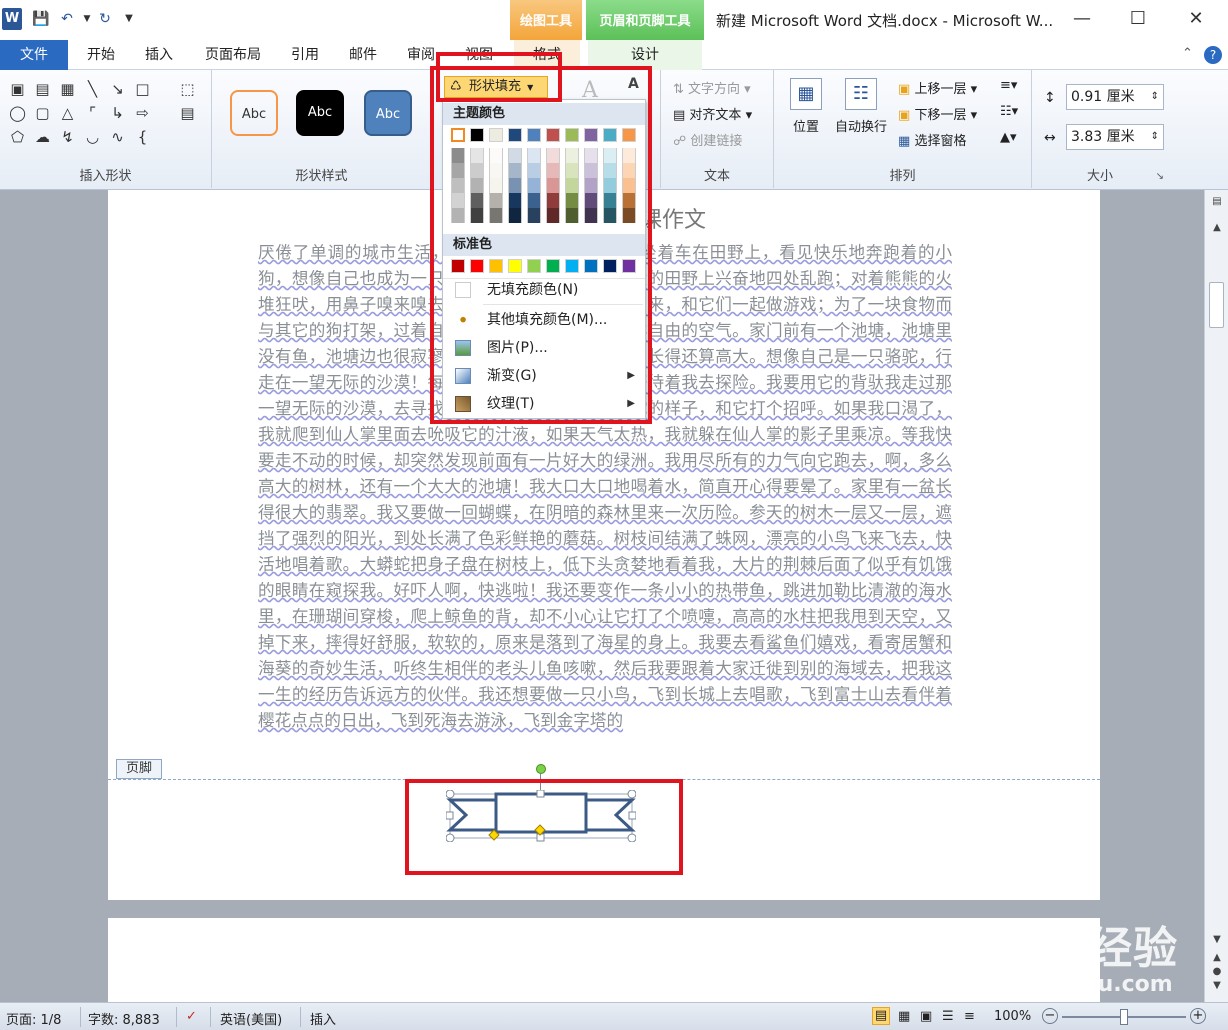  Describe the element at coordinates (937, 87) in the screenshot. I see `bring-forward-button: ▣ 上移一层 ▾` at that location.